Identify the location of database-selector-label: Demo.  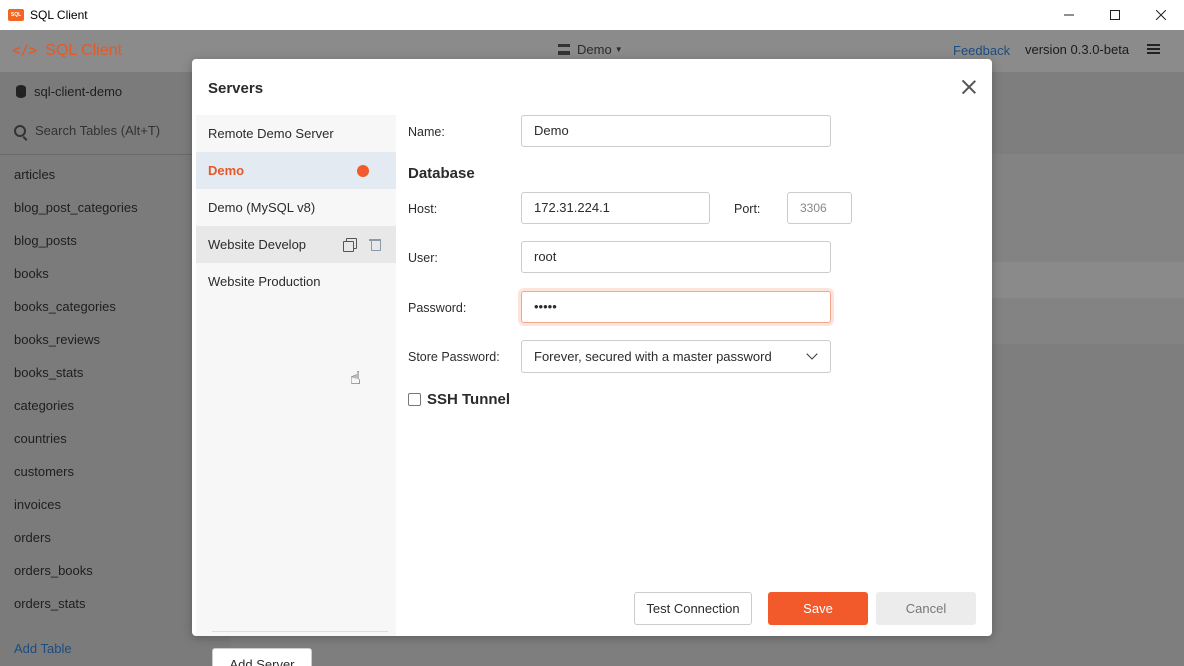
(594, 49).